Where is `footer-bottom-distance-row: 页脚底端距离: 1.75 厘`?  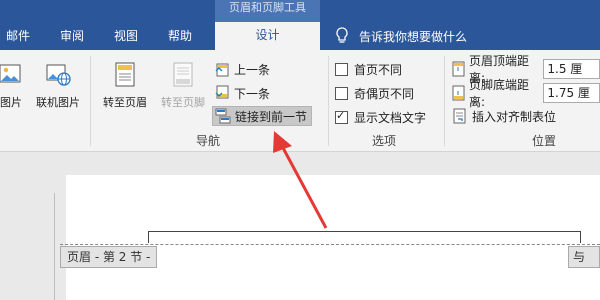
footer-bottom-distance-row: 页脚底端距离: 1.75 厘 is located at coordinates (526, 93).